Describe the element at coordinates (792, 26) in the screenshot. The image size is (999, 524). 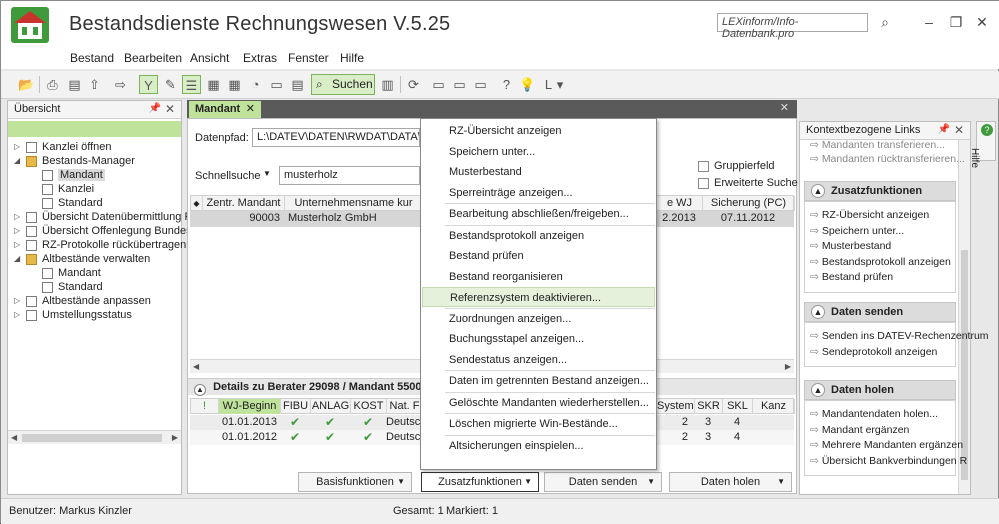
I see `info-database-search-input: LEXinform/Info-Datenbank.pro` at that location.